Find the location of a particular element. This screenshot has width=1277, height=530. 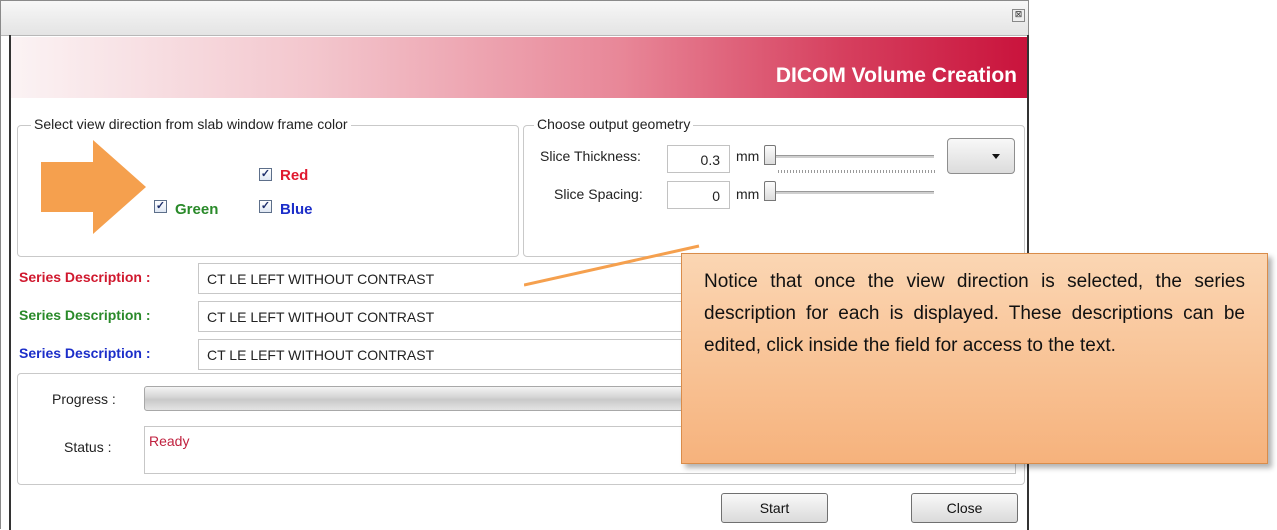

slice-spacing-slider-thumb is located at coordinates (770, 191).